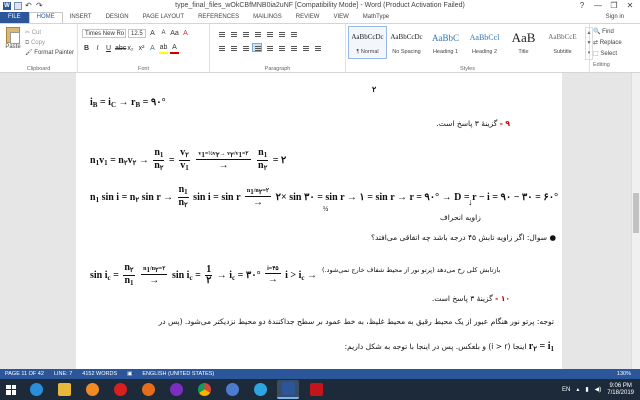 The width and height of the screenshot is (640, 400). What do you see at coordinates (108, 48) in the screenshot?
I see `underline-button: U` at bounding box center [108, 48].